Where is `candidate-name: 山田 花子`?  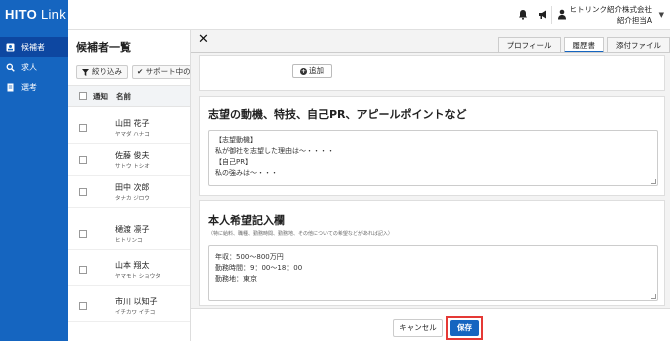
candidate-name: 山田 花子 is located at coordinates (132, 123).